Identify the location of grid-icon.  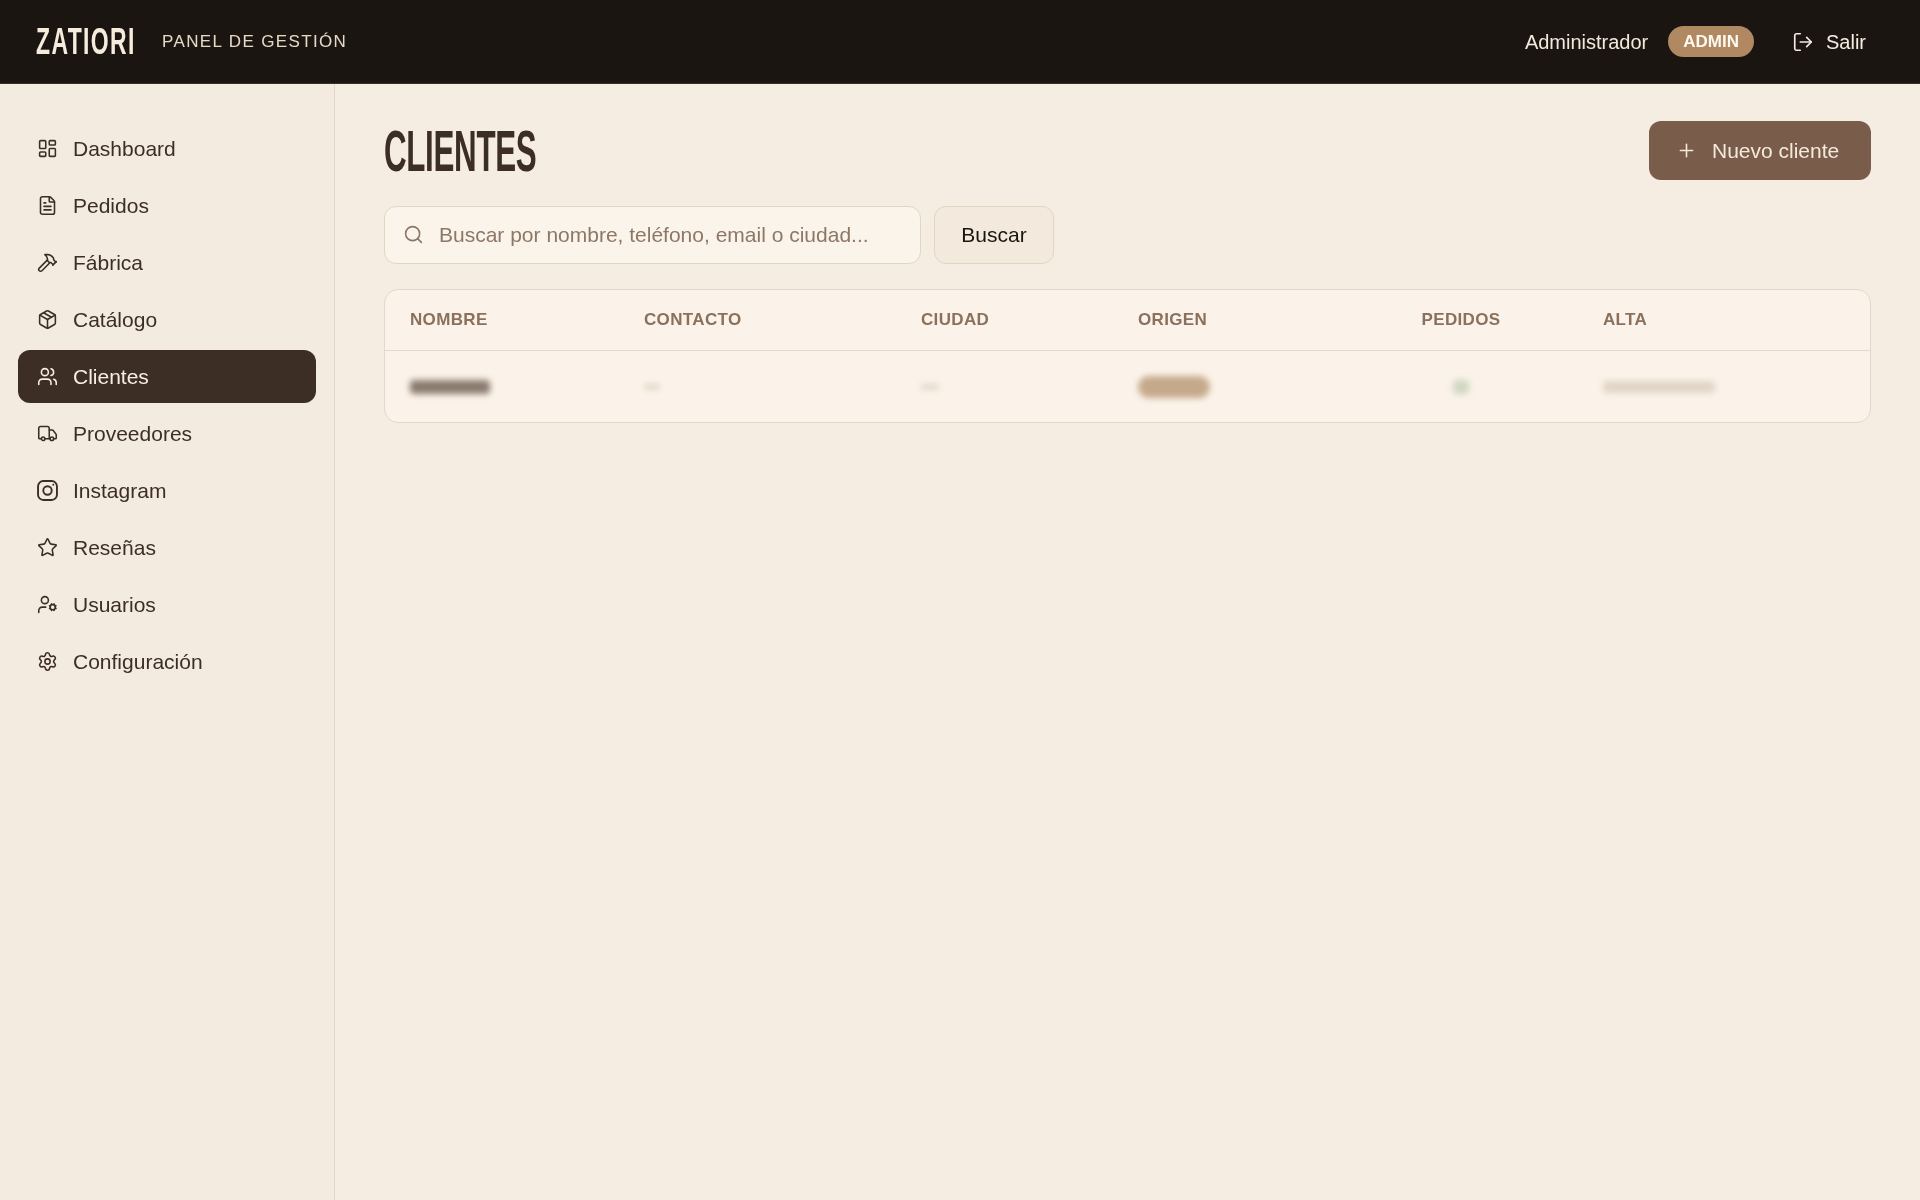
(47, 148).